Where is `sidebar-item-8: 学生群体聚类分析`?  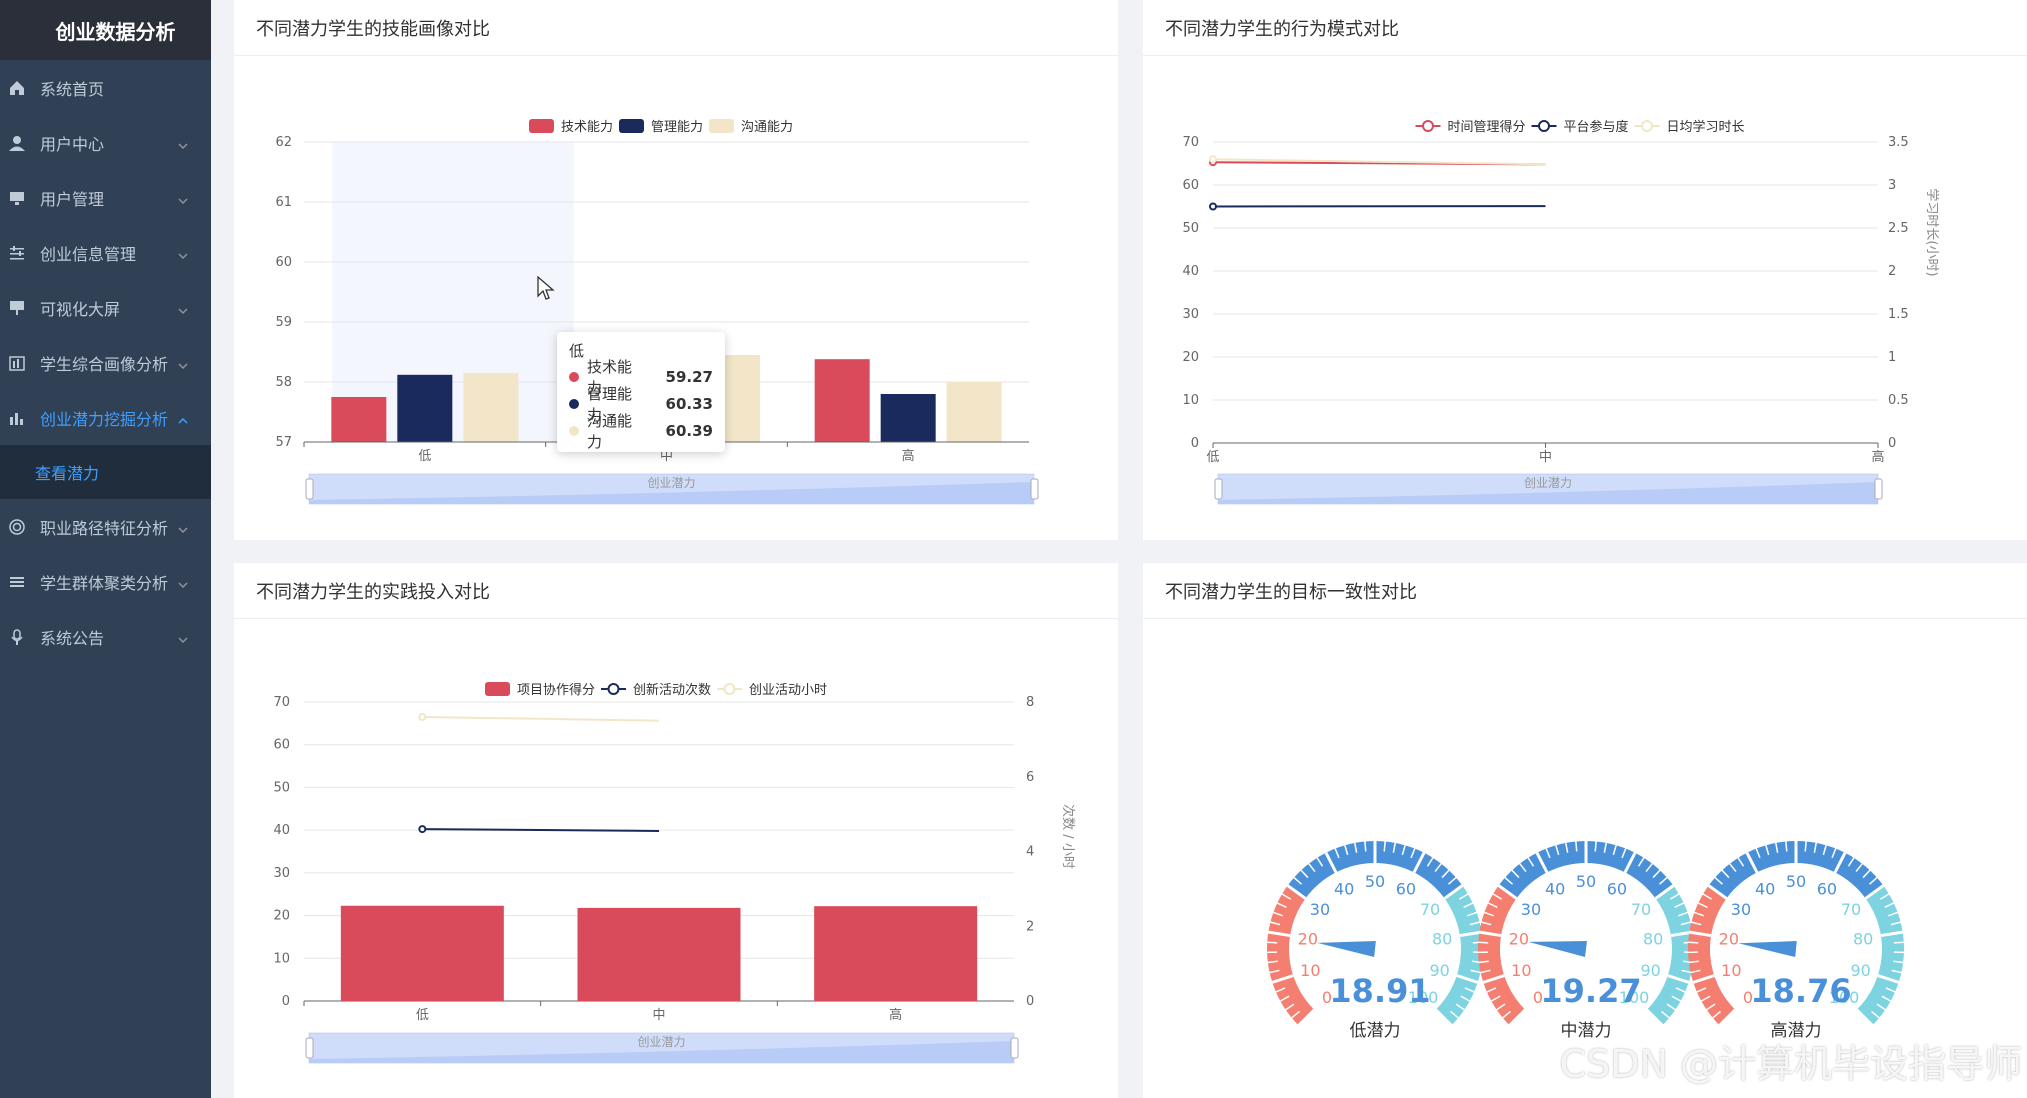 sidebar-item-8: 学生群体聚类分析 is located at coordinates (105, 581).